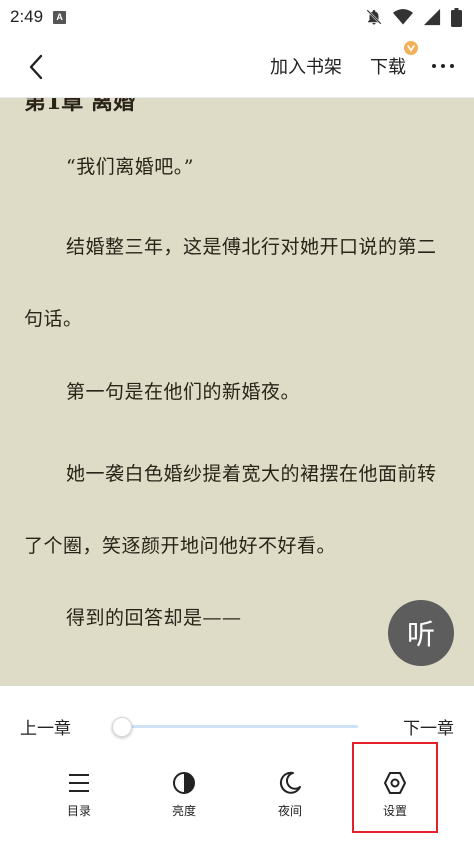 The image size is (474, 844). Describe the element at coordinates (421, 633) in the screenshot. I see `listen-button: 听` at that location.